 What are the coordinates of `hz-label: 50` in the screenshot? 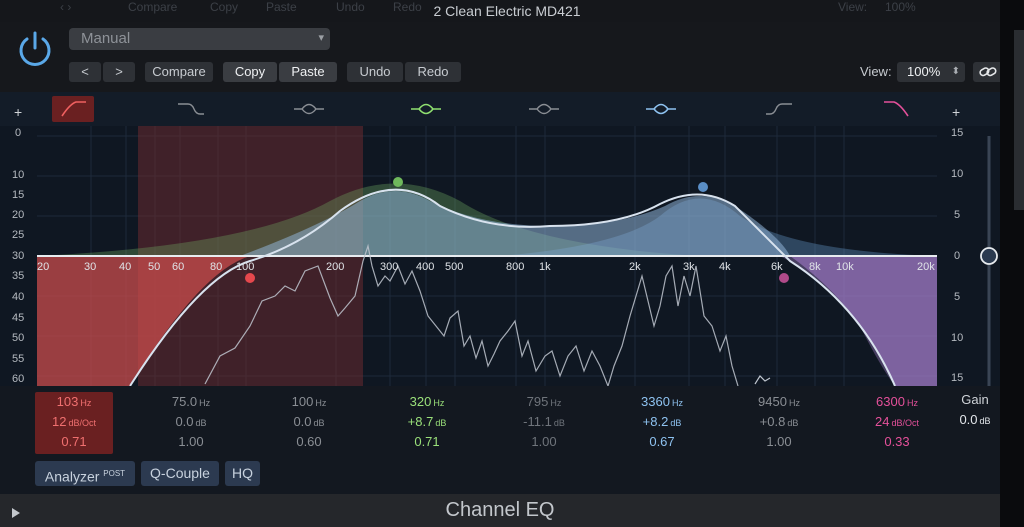 It's located at (154, 267).